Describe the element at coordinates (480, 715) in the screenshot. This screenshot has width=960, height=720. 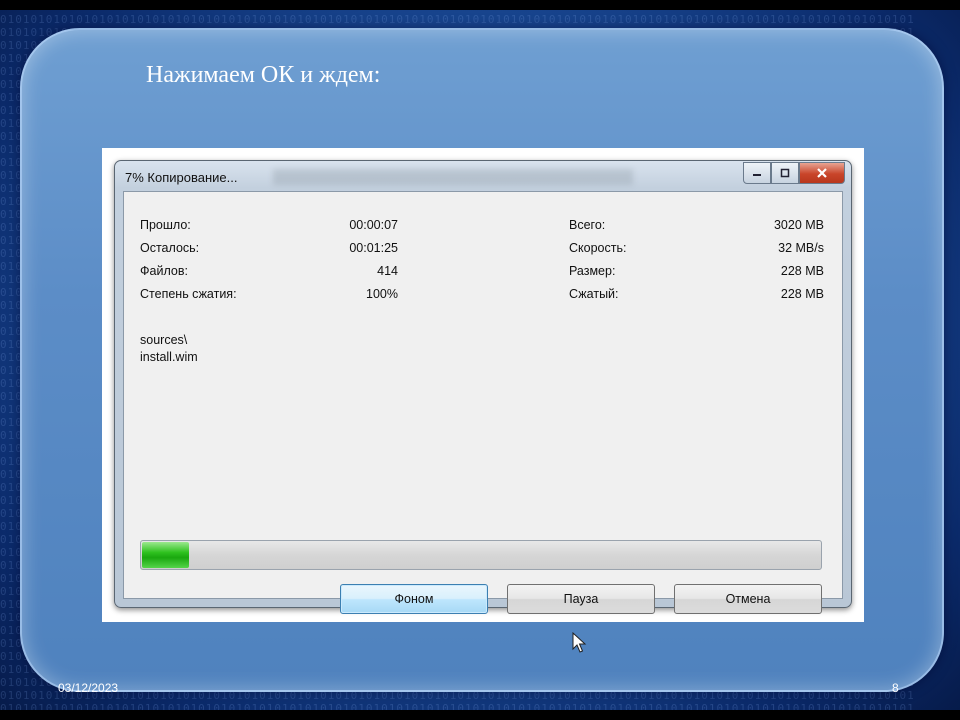
I see `bottom-black-bar` at that location.